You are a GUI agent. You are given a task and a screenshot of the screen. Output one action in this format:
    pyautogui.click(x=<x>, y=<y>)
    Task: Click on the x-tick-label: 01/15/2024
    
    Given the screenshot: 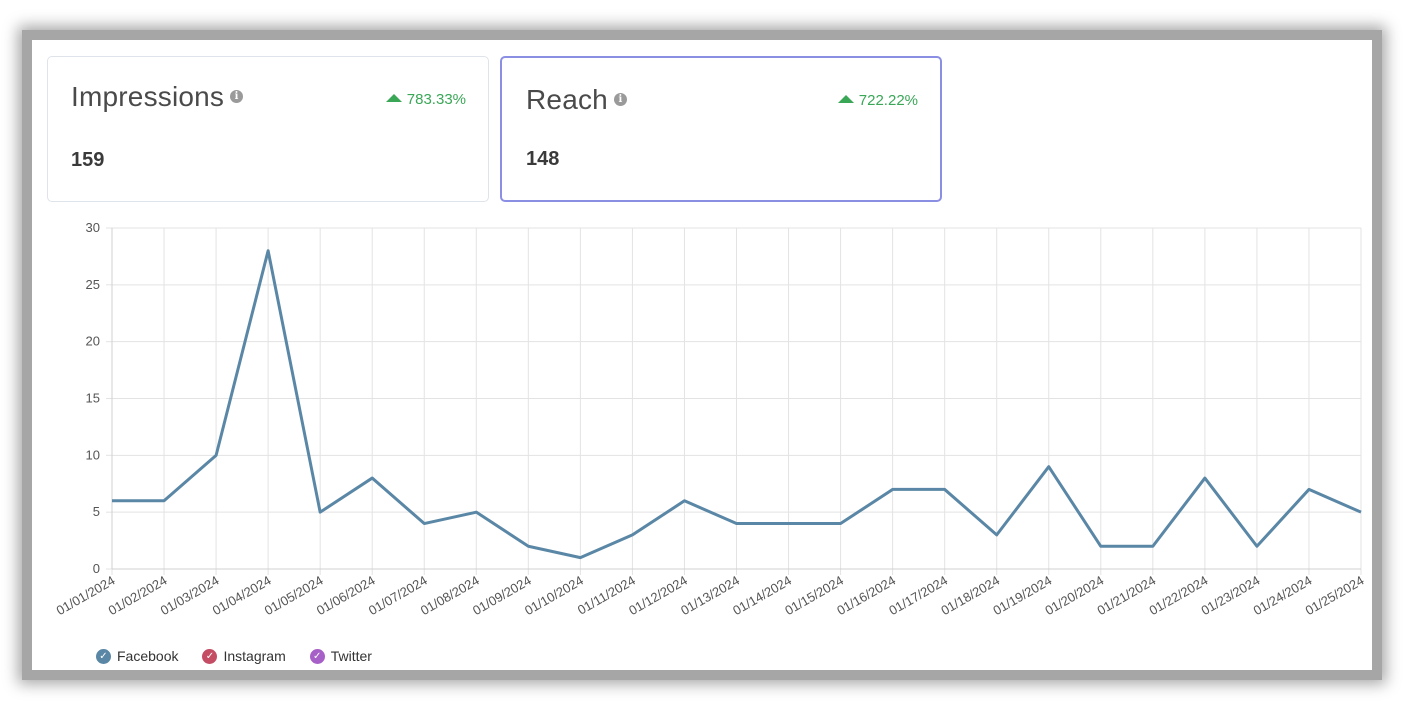 What is the action you would take?
    pyautogui.click(x=814, y=596)
    